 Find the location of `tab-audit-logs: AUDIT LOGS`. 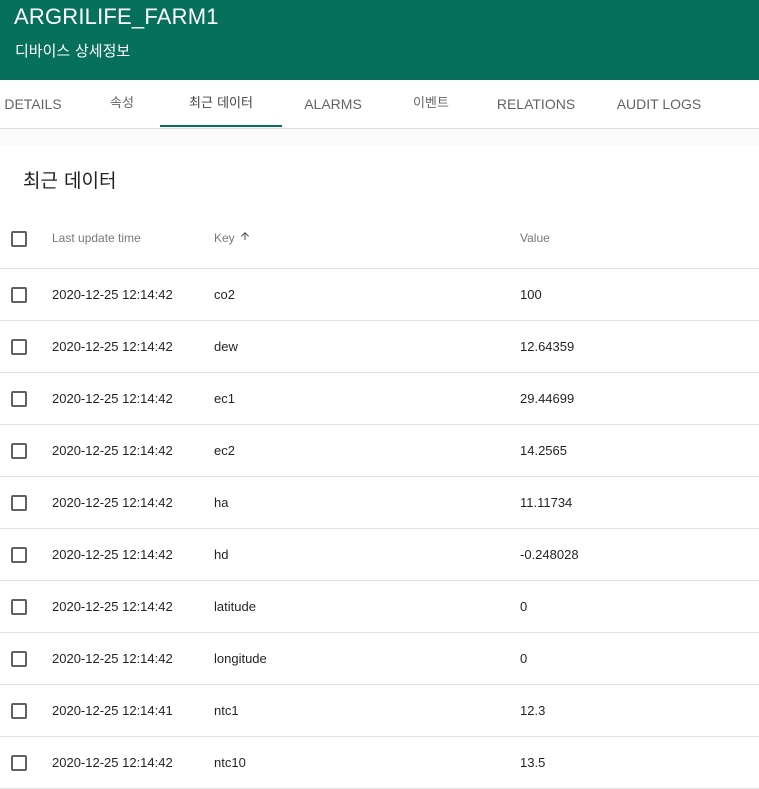

tab-audit-logs: AUDIT LOGS is located at coordinates (659, 104).